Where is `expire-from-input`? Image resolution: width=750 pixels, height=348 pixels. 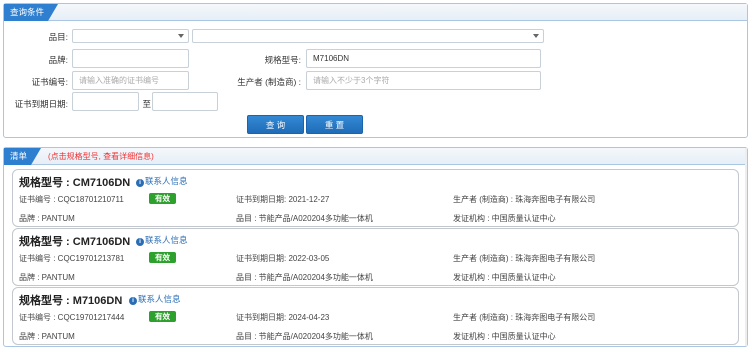
expire-from-input is located at coordinates (105, 101).